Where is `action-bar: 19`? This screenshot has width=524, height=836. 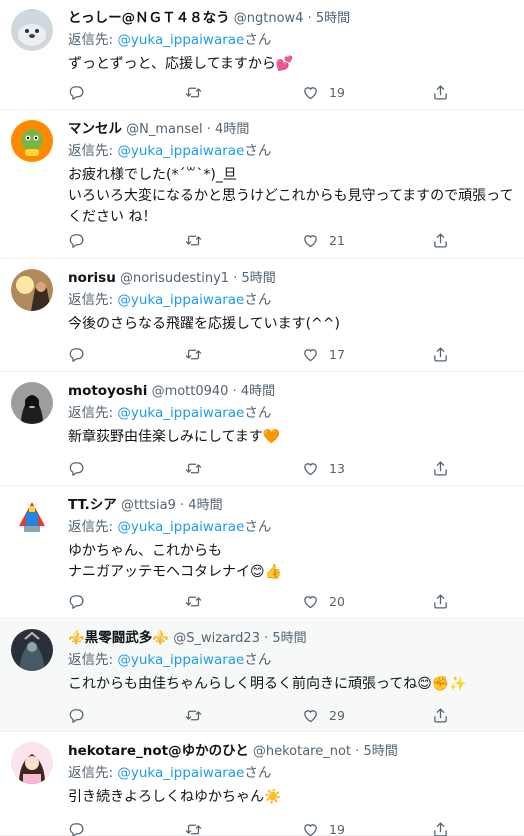
action-bar: 19 is located at coordinates (264, 92).